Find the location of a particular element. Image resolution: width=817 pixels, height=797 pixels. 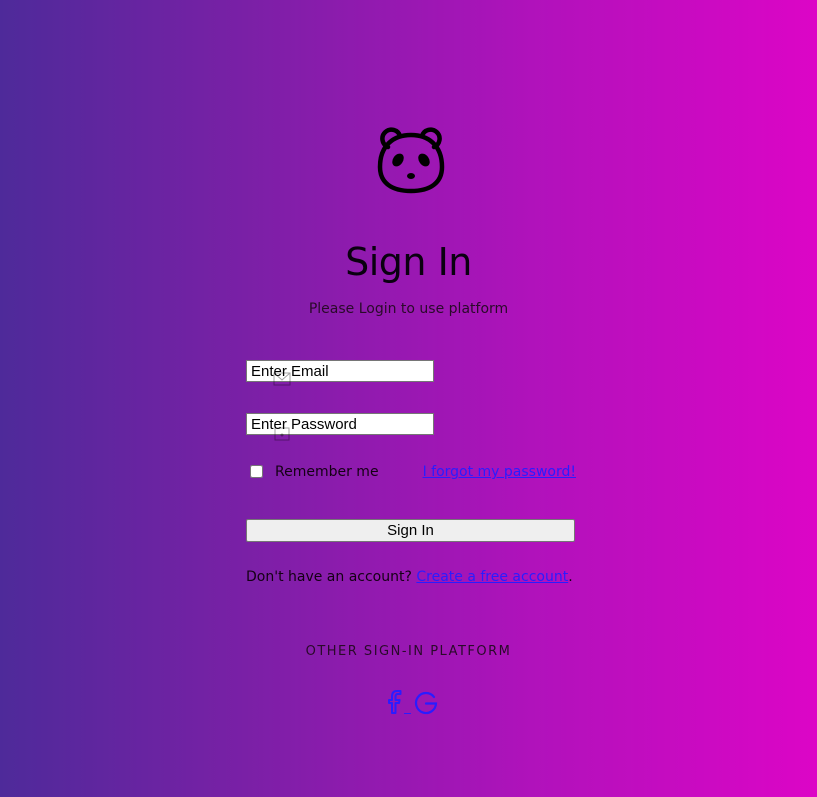

link-underline is located at coordinates (407, 713).